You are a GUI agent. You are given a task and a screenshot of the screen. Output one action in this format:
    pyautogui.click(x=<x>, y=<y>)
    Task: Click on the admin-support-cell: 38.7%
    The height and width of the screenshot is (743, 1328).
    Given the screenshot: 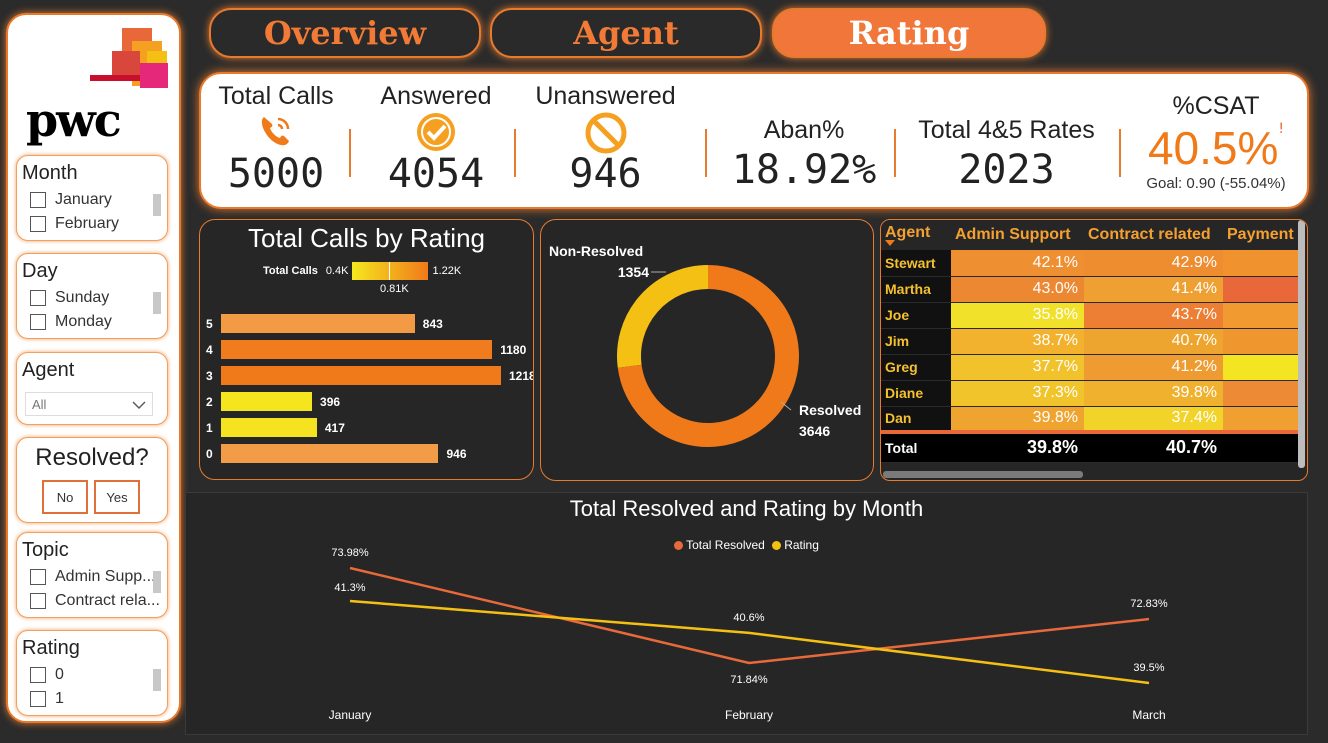 What is the action you would take?
    pyautogui.click(x=1017, y=341)
    